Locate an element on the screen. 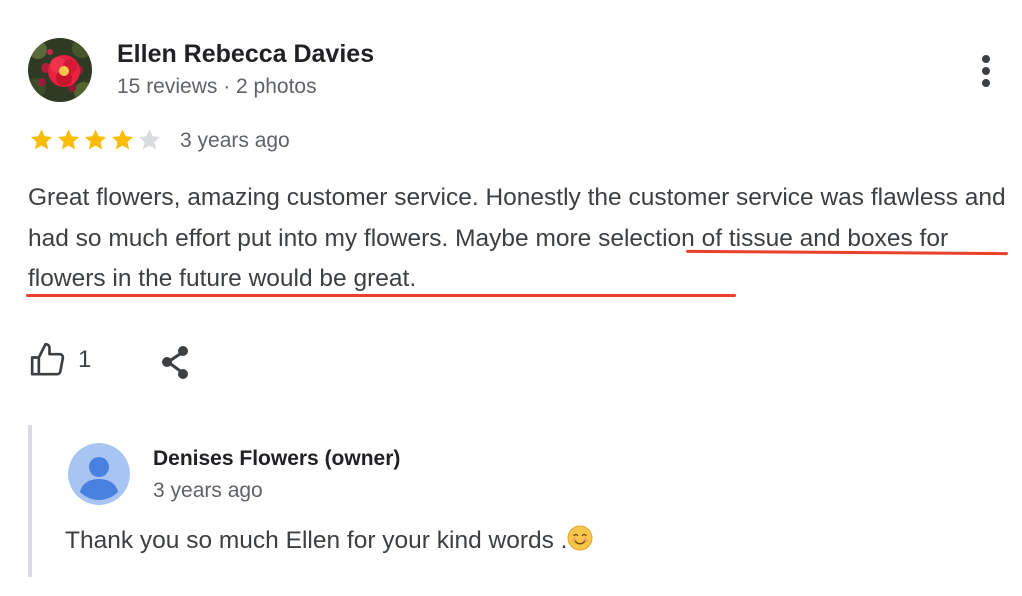 Image resolution: width=1022 pixels, height=596 pixels. flower-photo-icon is located at coordinates (60, 70).